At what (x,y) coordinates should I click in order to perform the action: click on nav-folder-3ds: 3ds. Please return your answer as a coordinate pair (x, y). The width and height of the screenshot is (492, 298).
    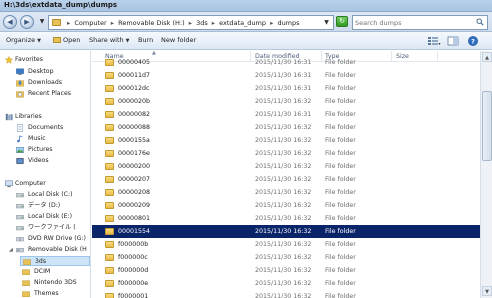
    Looking at the image, I should click on (55, 261).